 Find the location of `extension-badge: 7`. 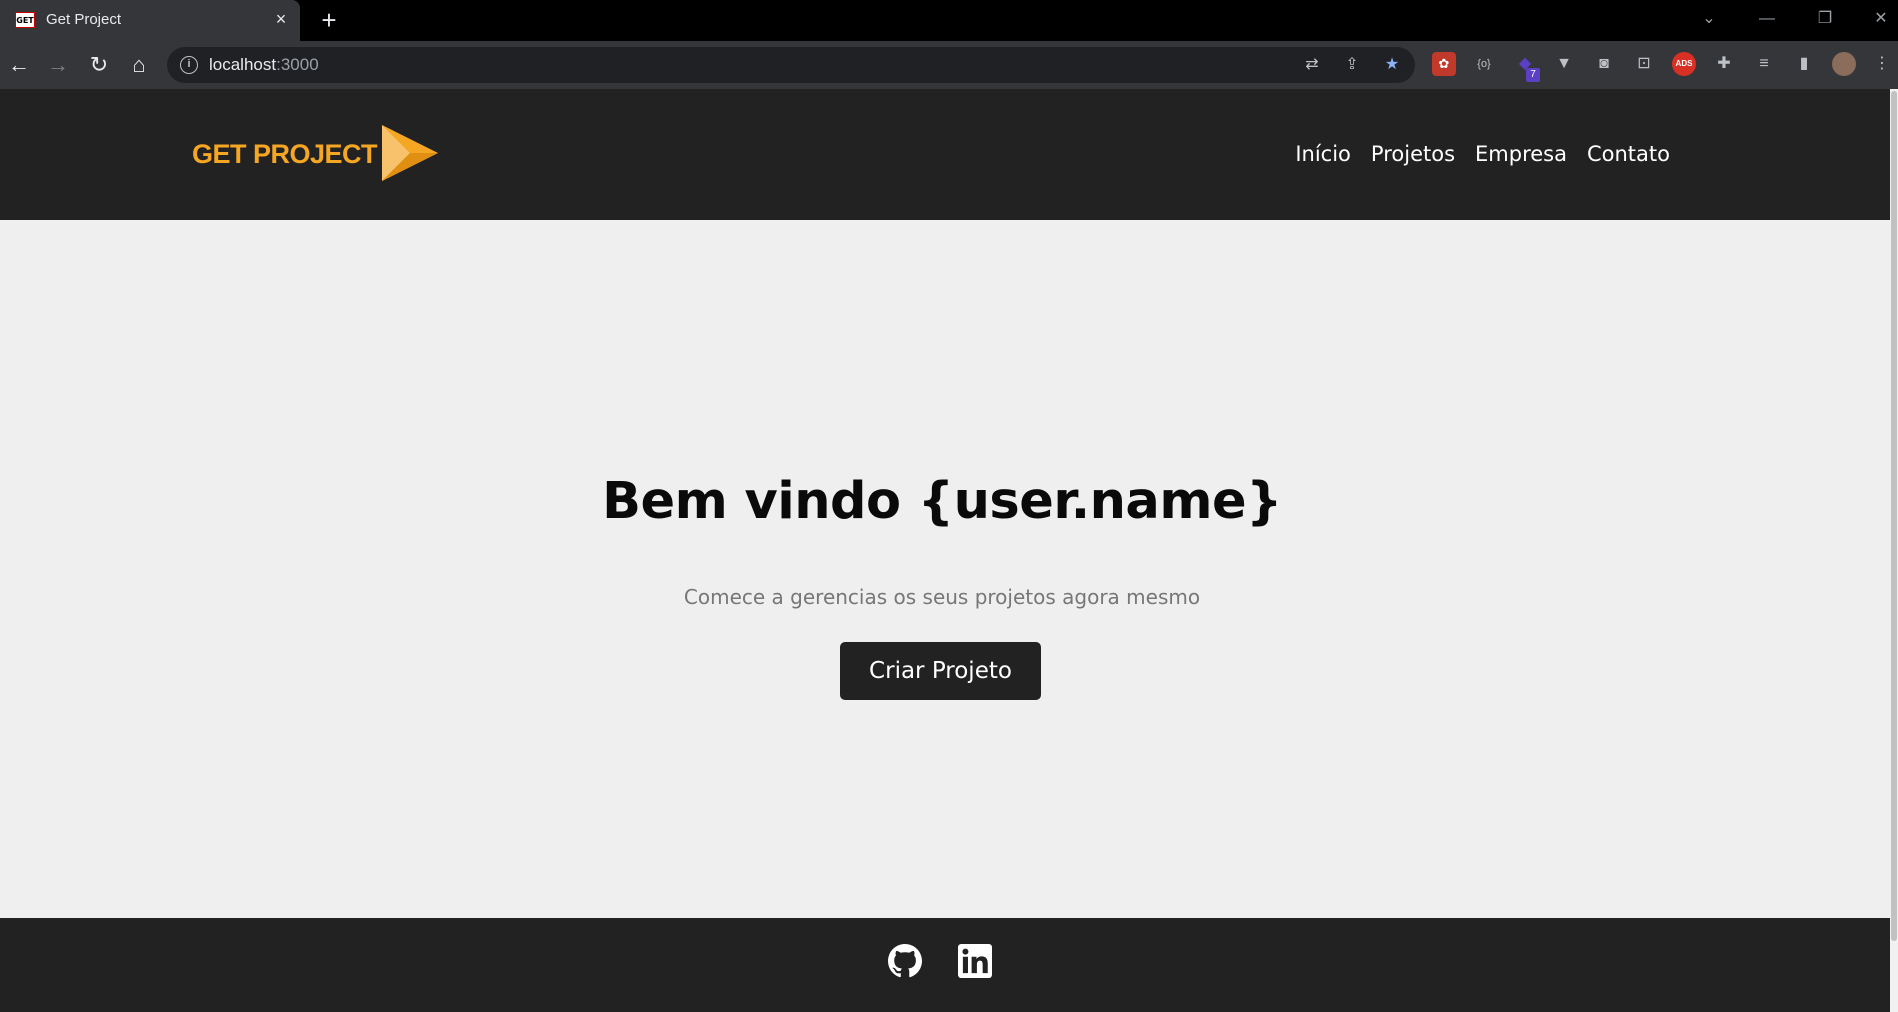

extension-badge: 7 is located at coordinates (1533, 75).